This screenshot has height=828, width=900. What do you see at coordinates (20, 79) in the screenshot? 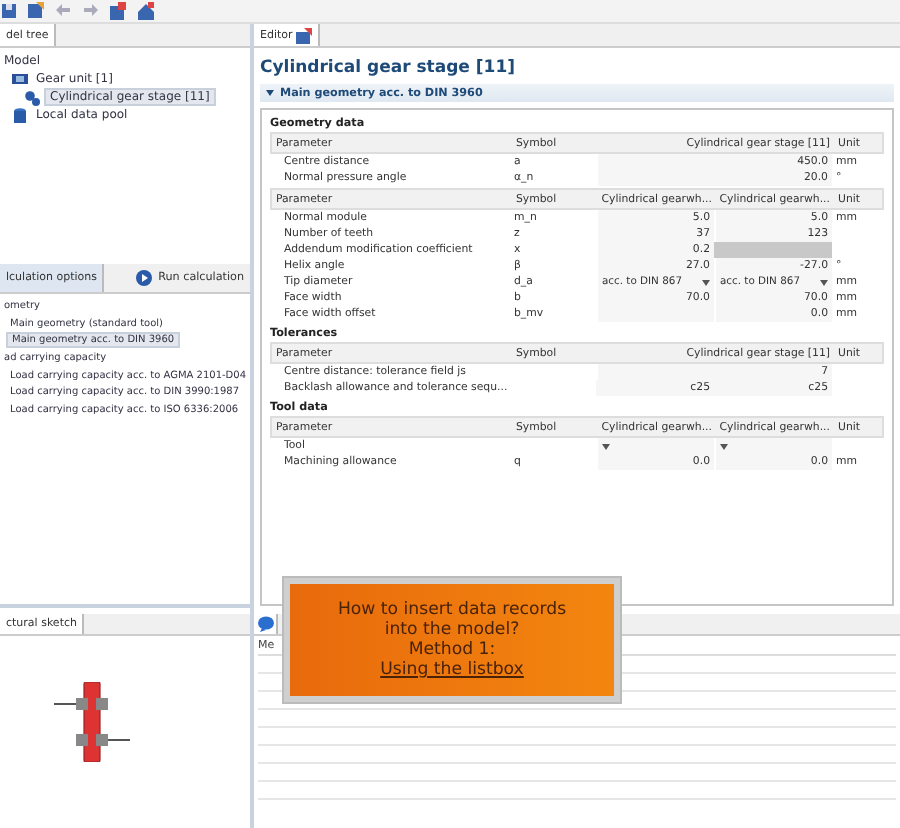
I see `gearbox-icon` at bounding box center [20, 79].